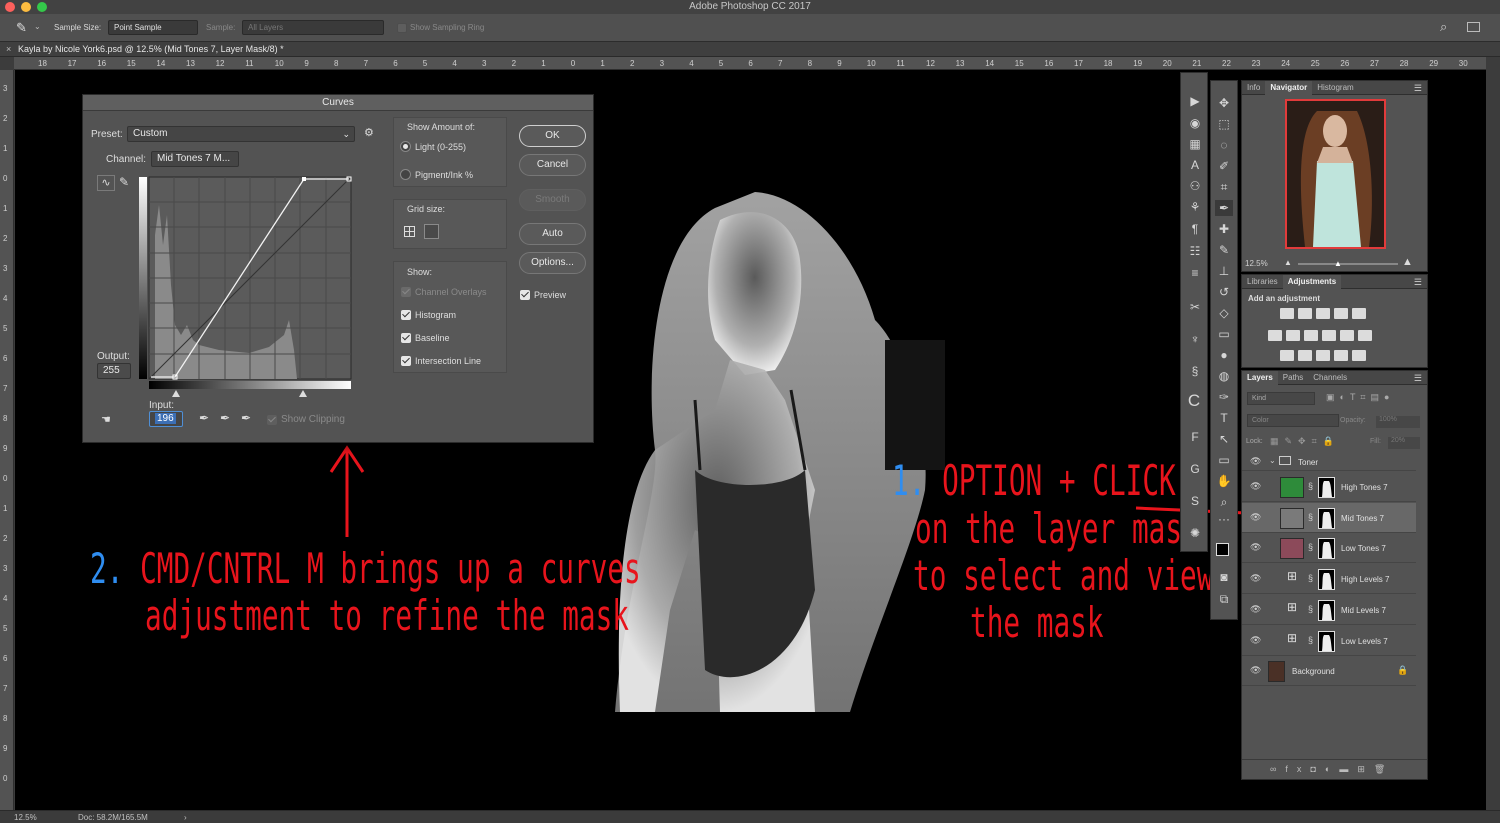 The image size is (1500, 823). I want to click on color-lookup-icon, so click(1365, 335).